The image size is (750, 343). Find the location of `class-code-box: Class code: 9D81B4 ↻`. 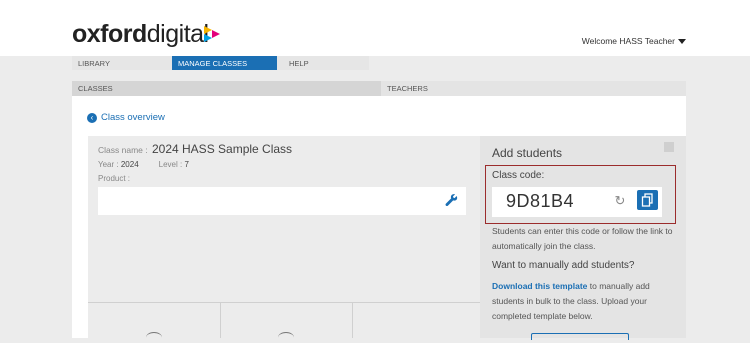

class-code-box: Class code: 9D81B4 ↻ is located at coordinates (580, 194).